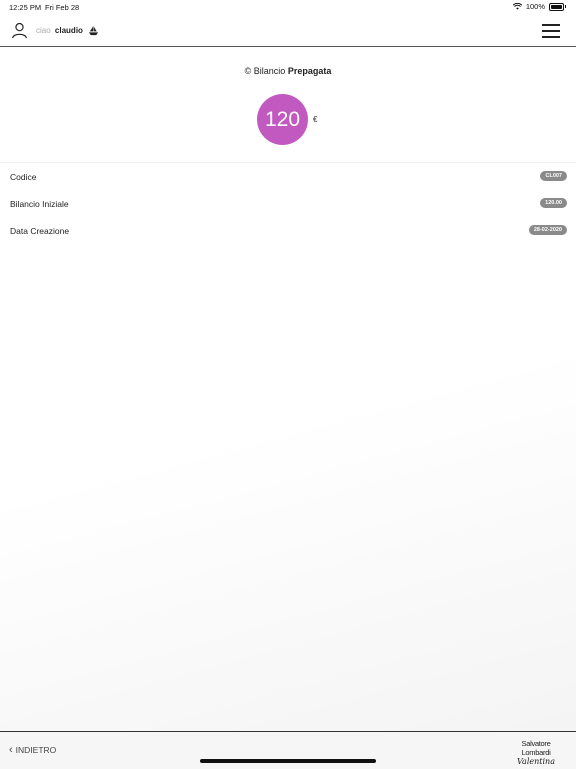 The image size is (576, 769). Describe the element at coordinates (551, 31) in the screenshot. I see `menu-icon` at that location.